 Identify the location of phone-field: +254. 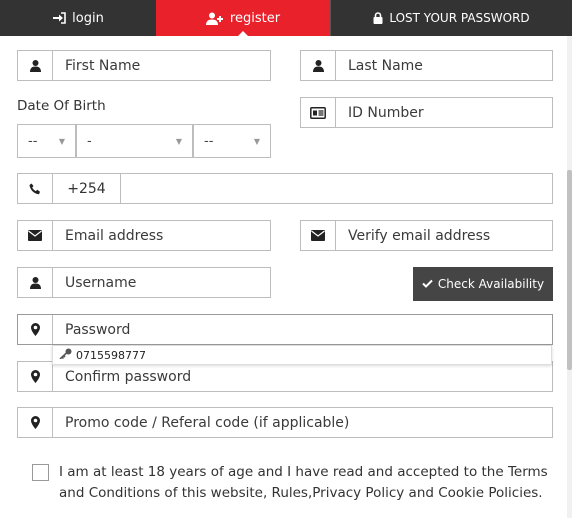
(285, 188).